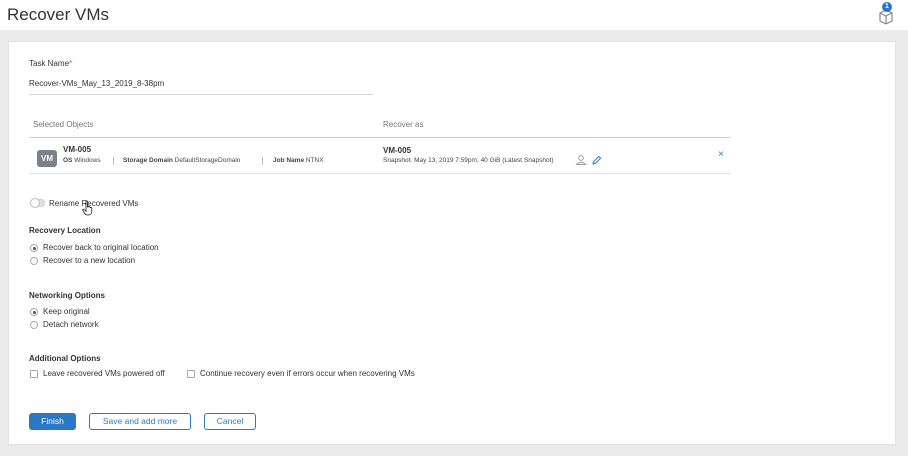 Image resolution: width=908 pixels, height=456 pixels. What do you see at coordinates (182, 160) in the screenshot?
I see `vm-storage-domain: Storage Domain DefaultStorageDomain` at bounding box center [182, 160].